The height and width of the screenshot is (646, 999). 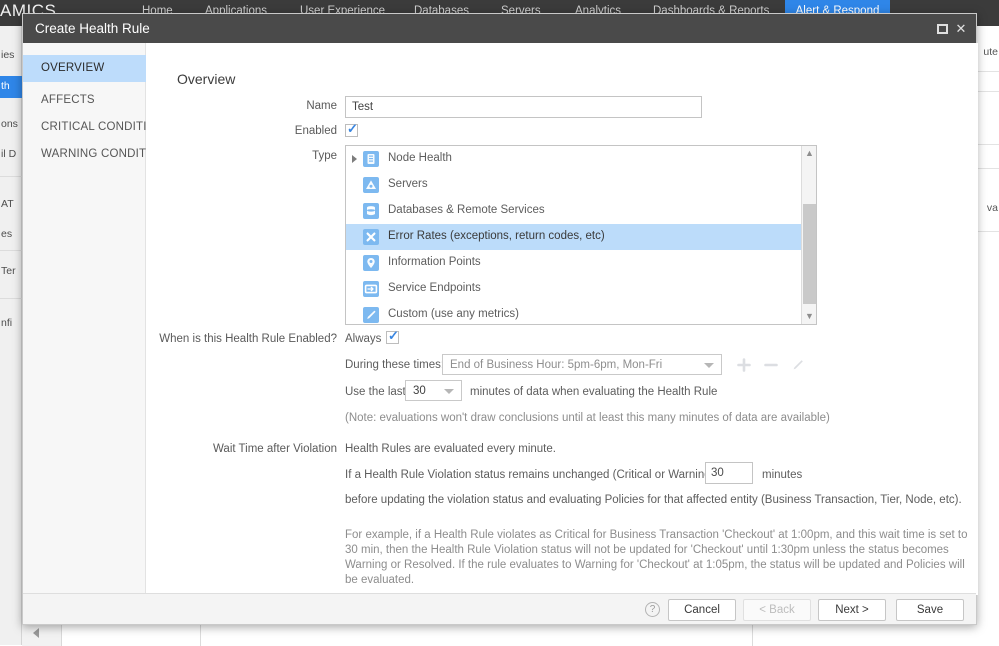 I want to click on type-item-information-points: Information Points, so click(x=573, y=263).